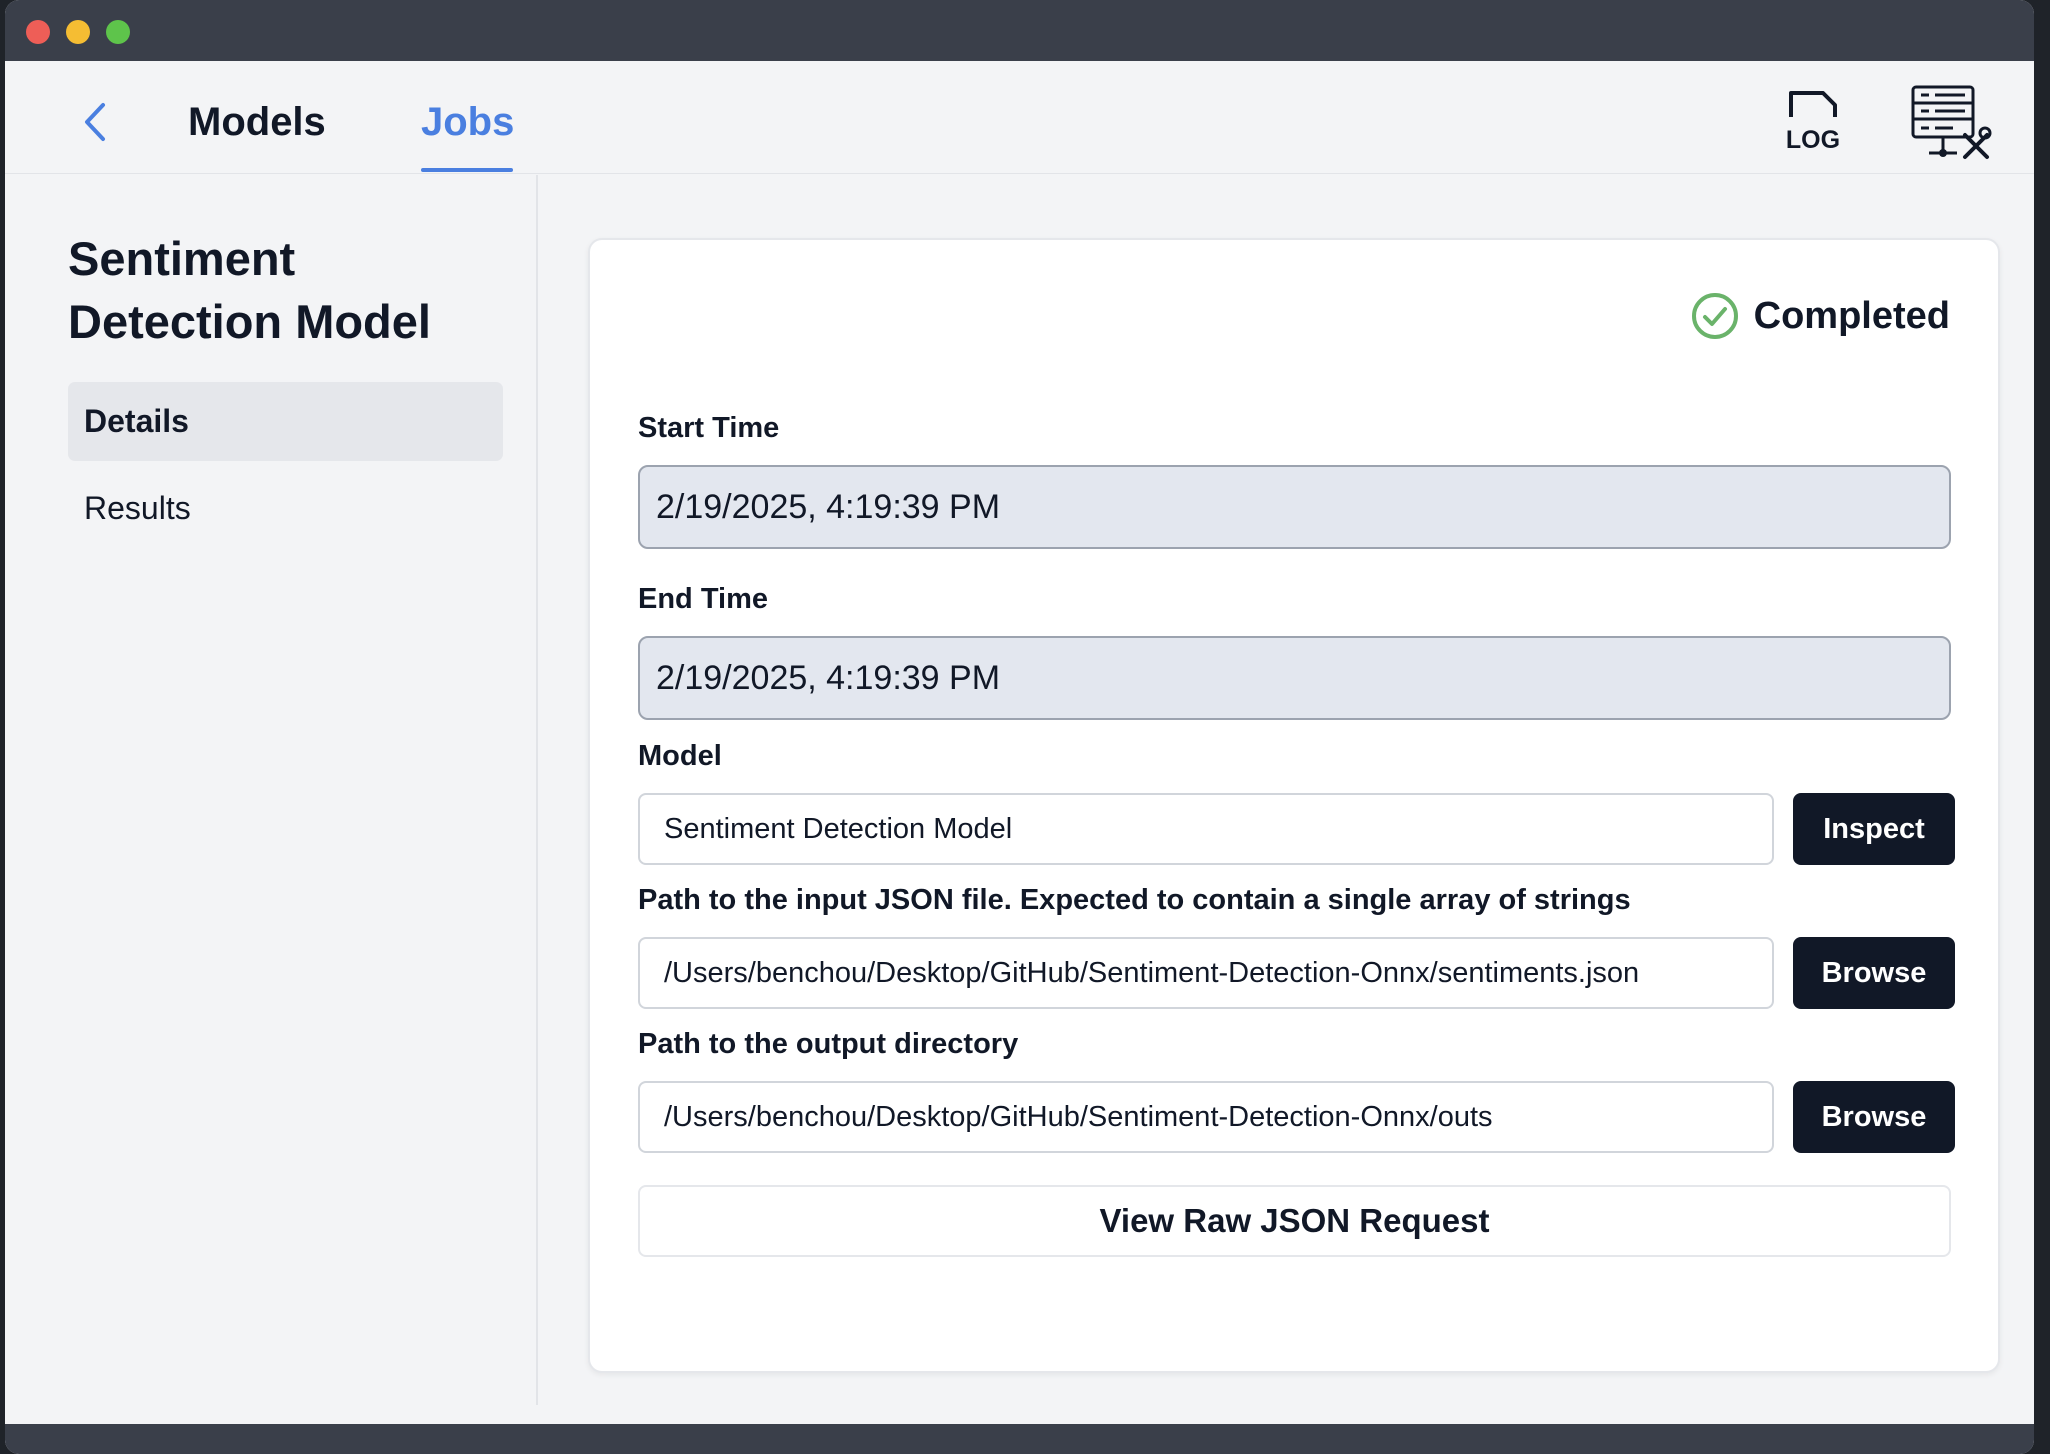  Describe the element at coordinates (257, 122) in the screenshot. I see `tab-models: Models` at that location.